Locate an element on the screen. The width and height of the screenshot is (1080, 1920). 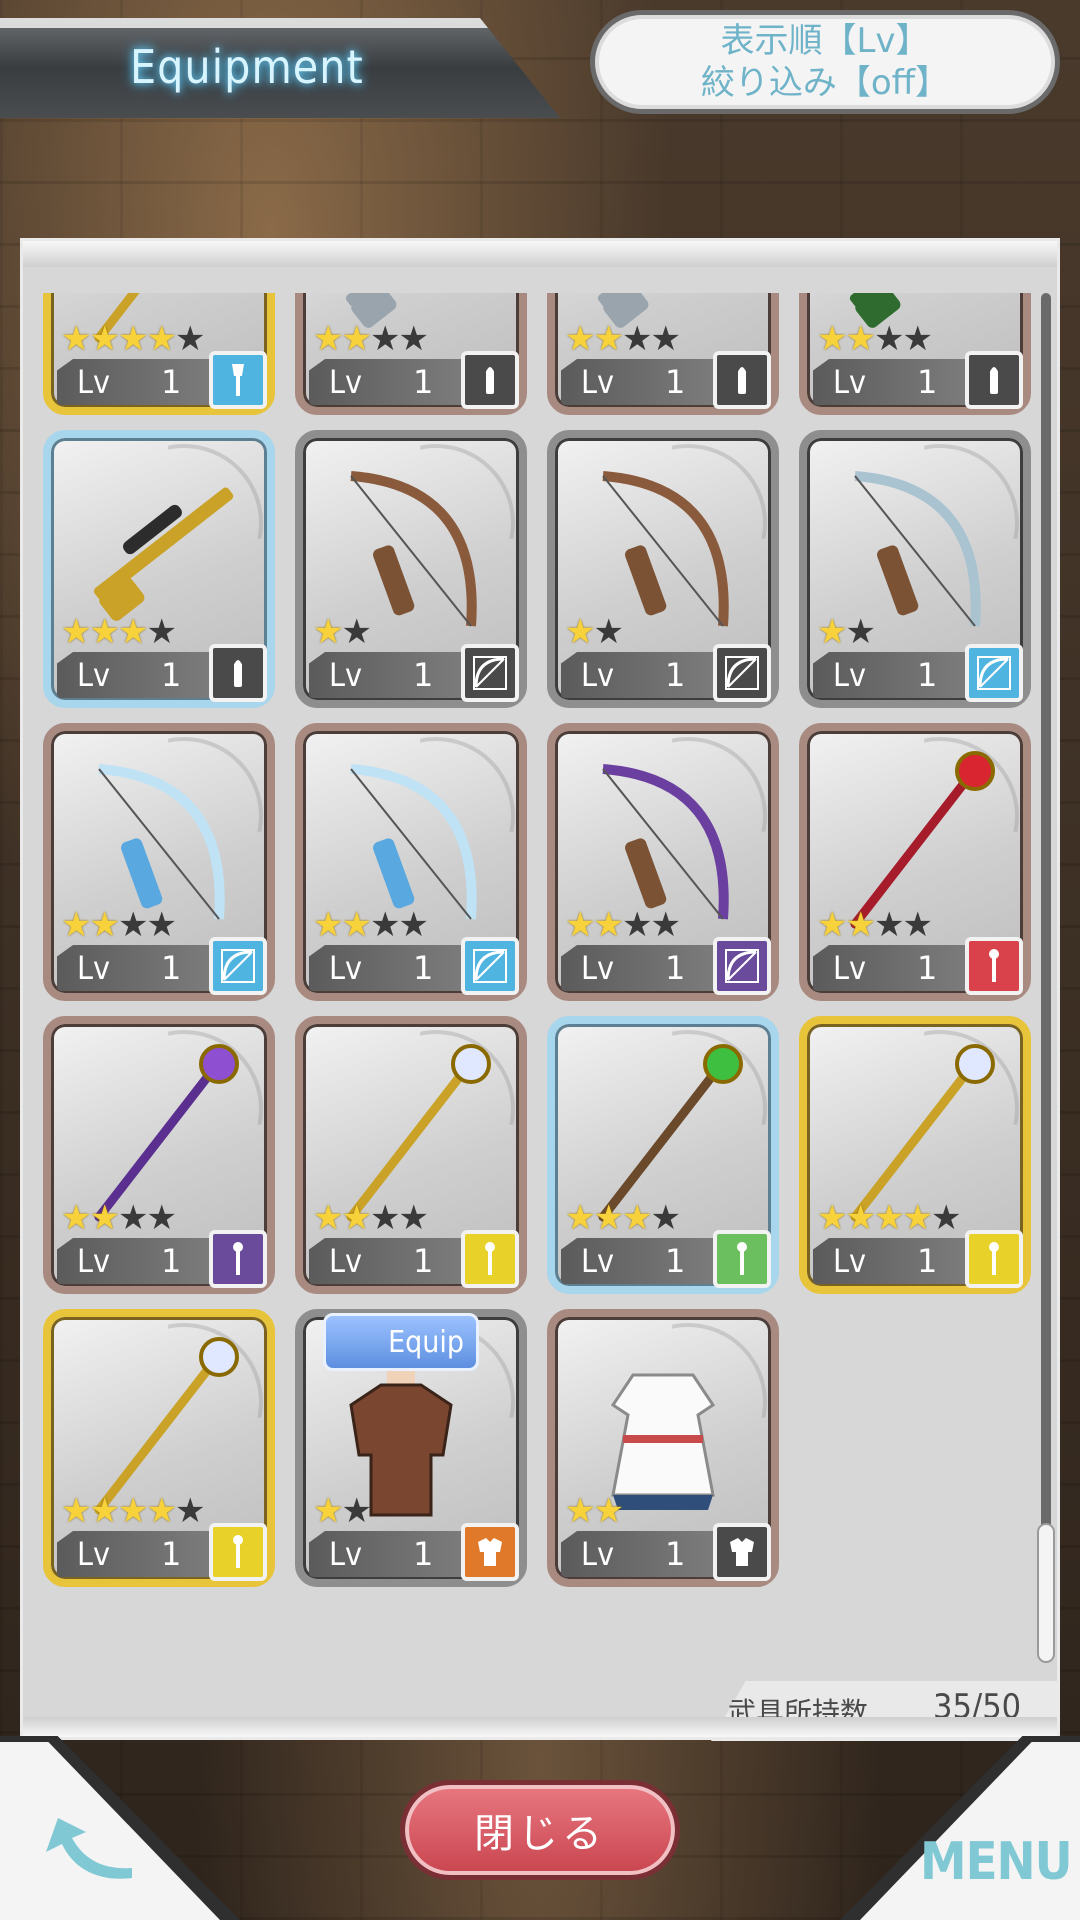
equipment-card: Equip ★★ Lv 1 is located at coordinates (411, 1448).